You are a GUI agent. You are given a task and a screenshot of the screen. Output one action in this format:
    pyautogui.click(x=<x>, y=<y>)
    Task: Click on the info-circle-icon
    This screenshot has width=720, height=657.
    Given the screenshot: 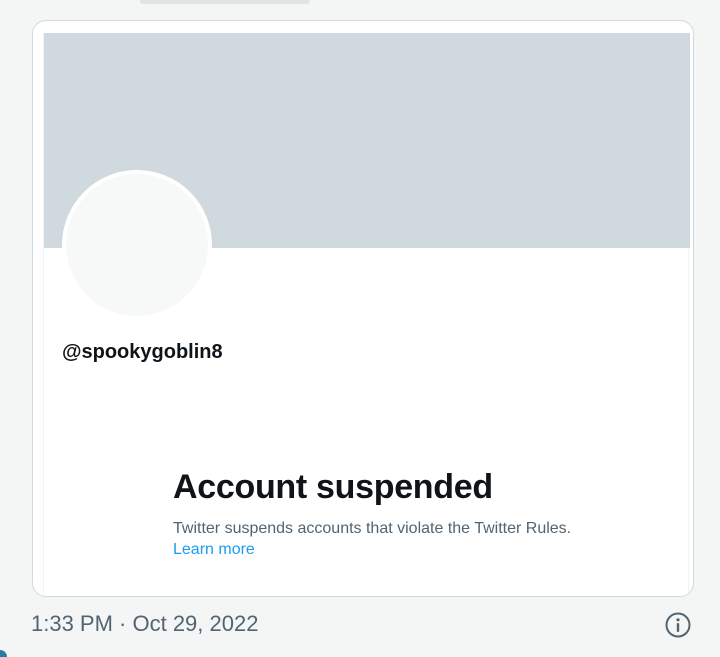 What is the action you would take?
    pyautogui.click(x=678, y=625)
    